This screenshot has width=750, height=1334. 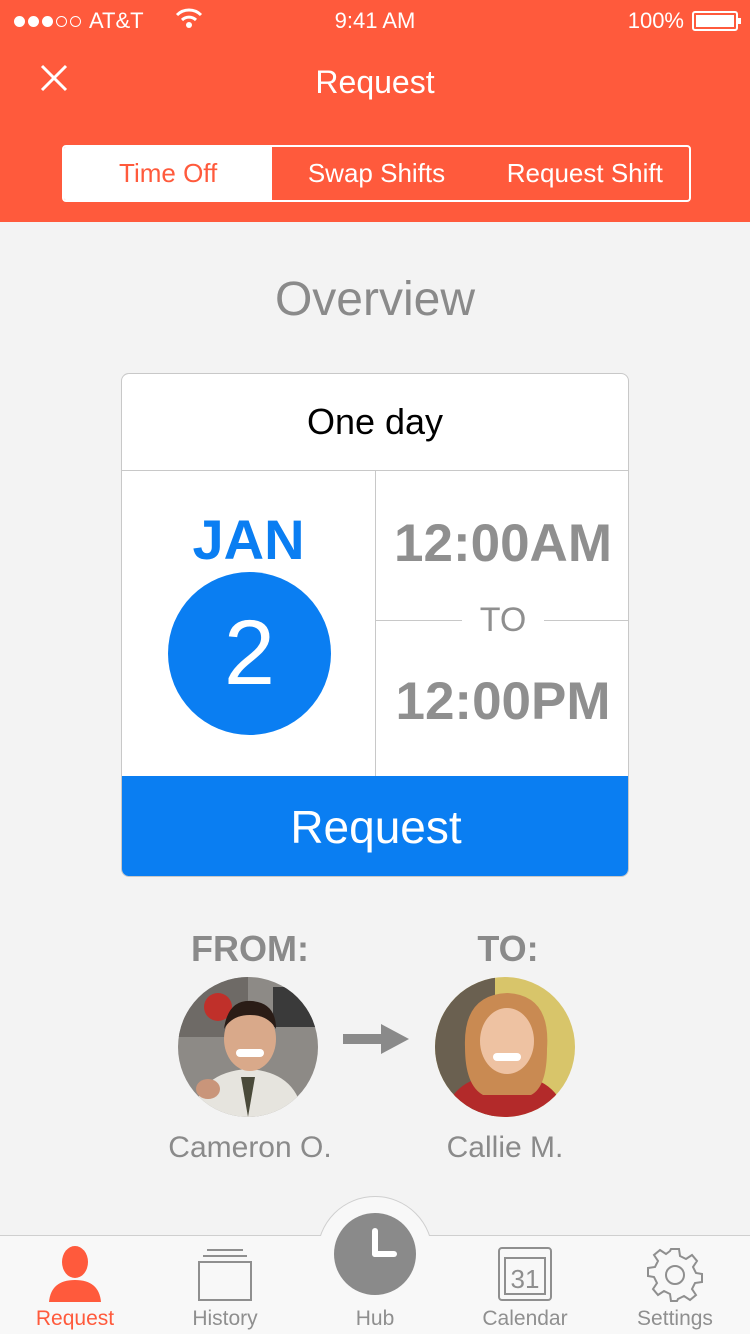 I want to click on start-time: 12:00AM, so click(x=502, y=543).